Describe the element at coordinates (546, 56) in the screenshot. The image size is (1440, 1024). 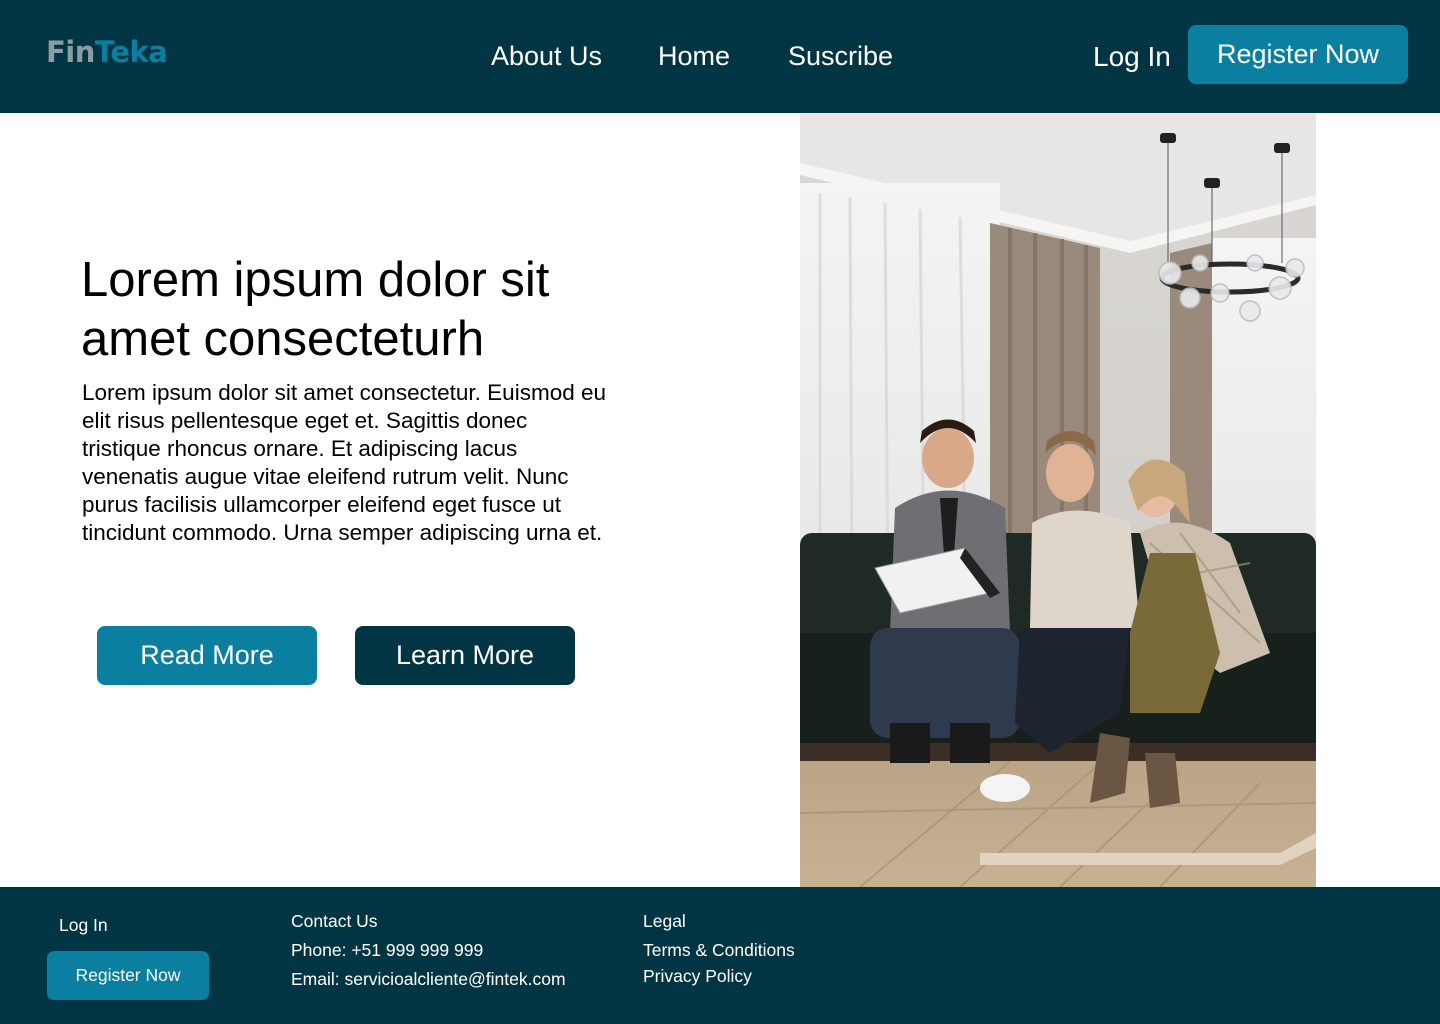
I see `nav-about-us: About Us` at that location.